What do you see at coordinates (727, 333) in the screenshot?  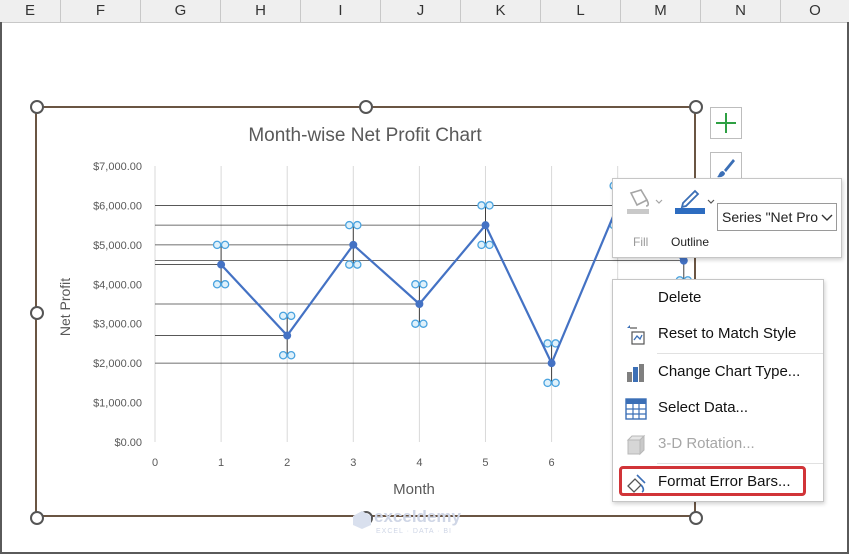 I see `menu-item-label: Reset to Match Style` at bounding box center [727, 333].